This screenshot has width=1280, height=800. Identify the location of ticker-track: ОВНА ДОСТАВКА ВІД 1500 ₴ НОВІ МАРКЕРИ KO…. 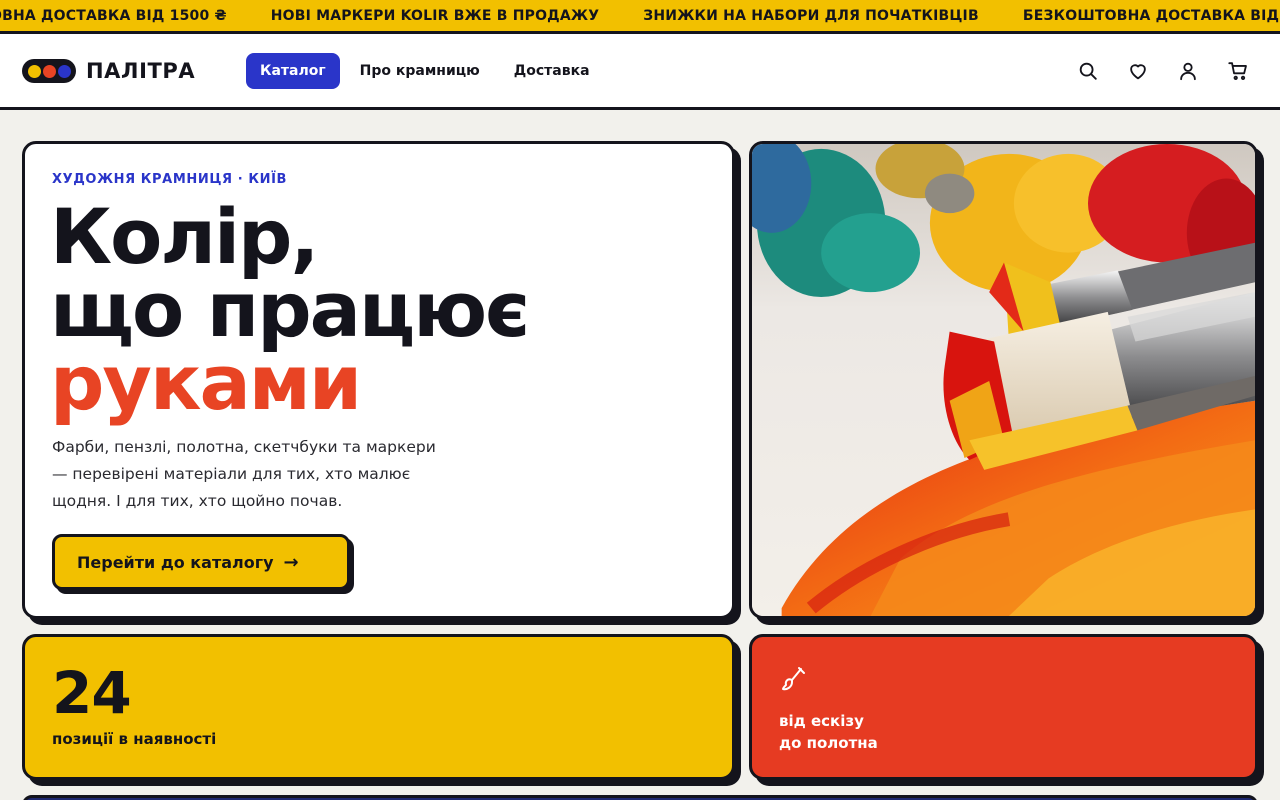
(640, 15).